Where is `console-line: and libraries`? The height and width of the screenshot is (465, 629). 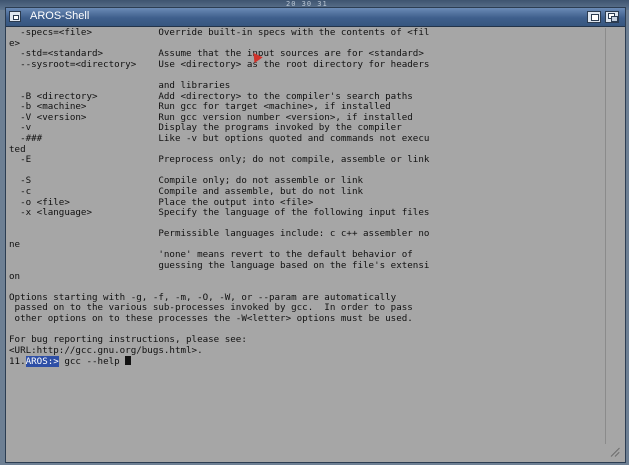 console-line: and libraries is located at coordinates (120, 85).